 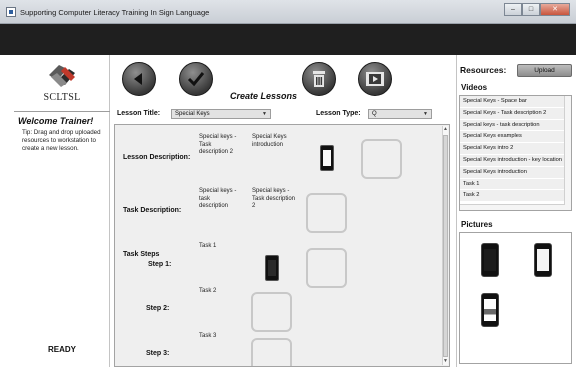 What do you see at coordinates (512, 172) in the screenshot?
I see `list-item: Special Keys introduction` at bounding box center [512, 172].